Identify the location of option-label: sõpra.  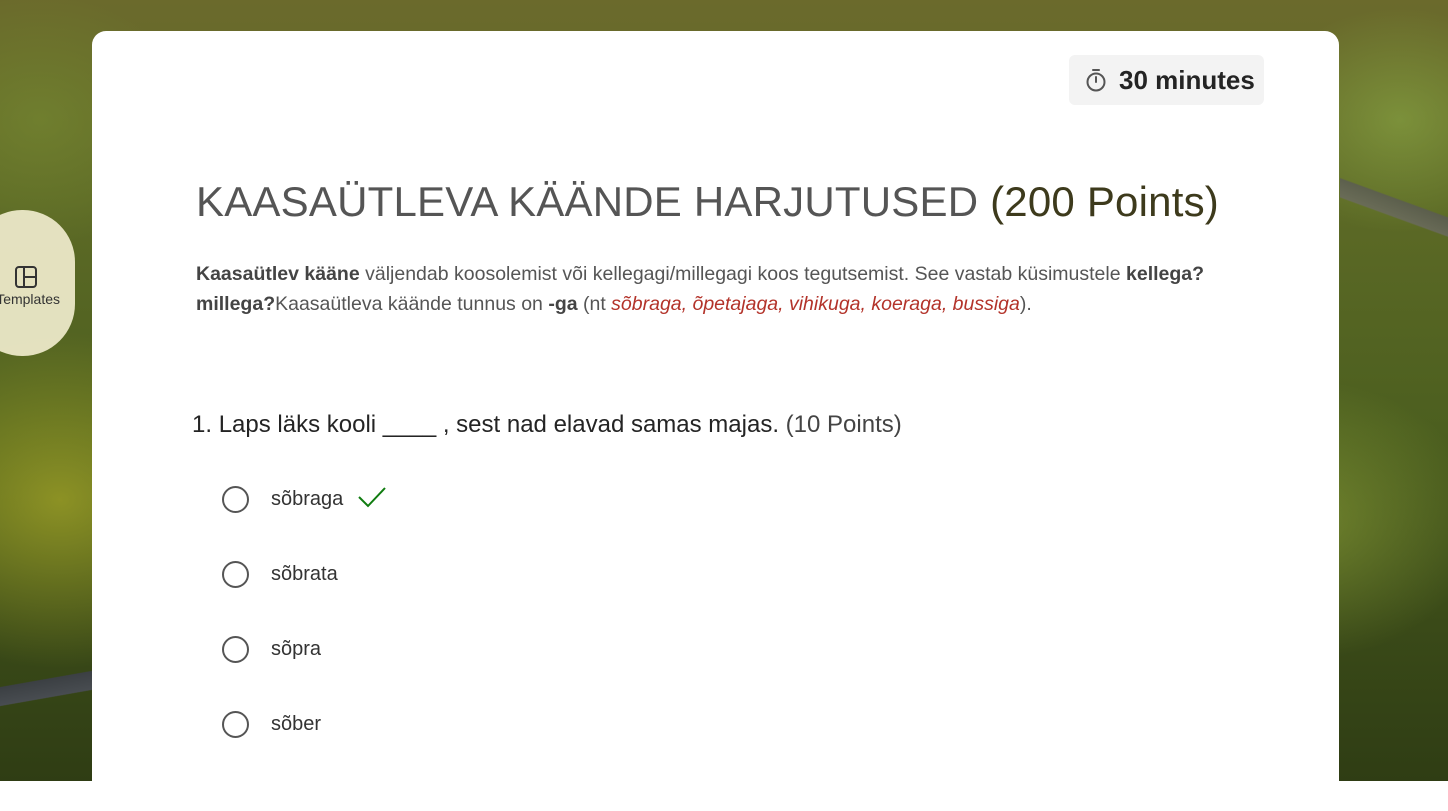
(296, 648).